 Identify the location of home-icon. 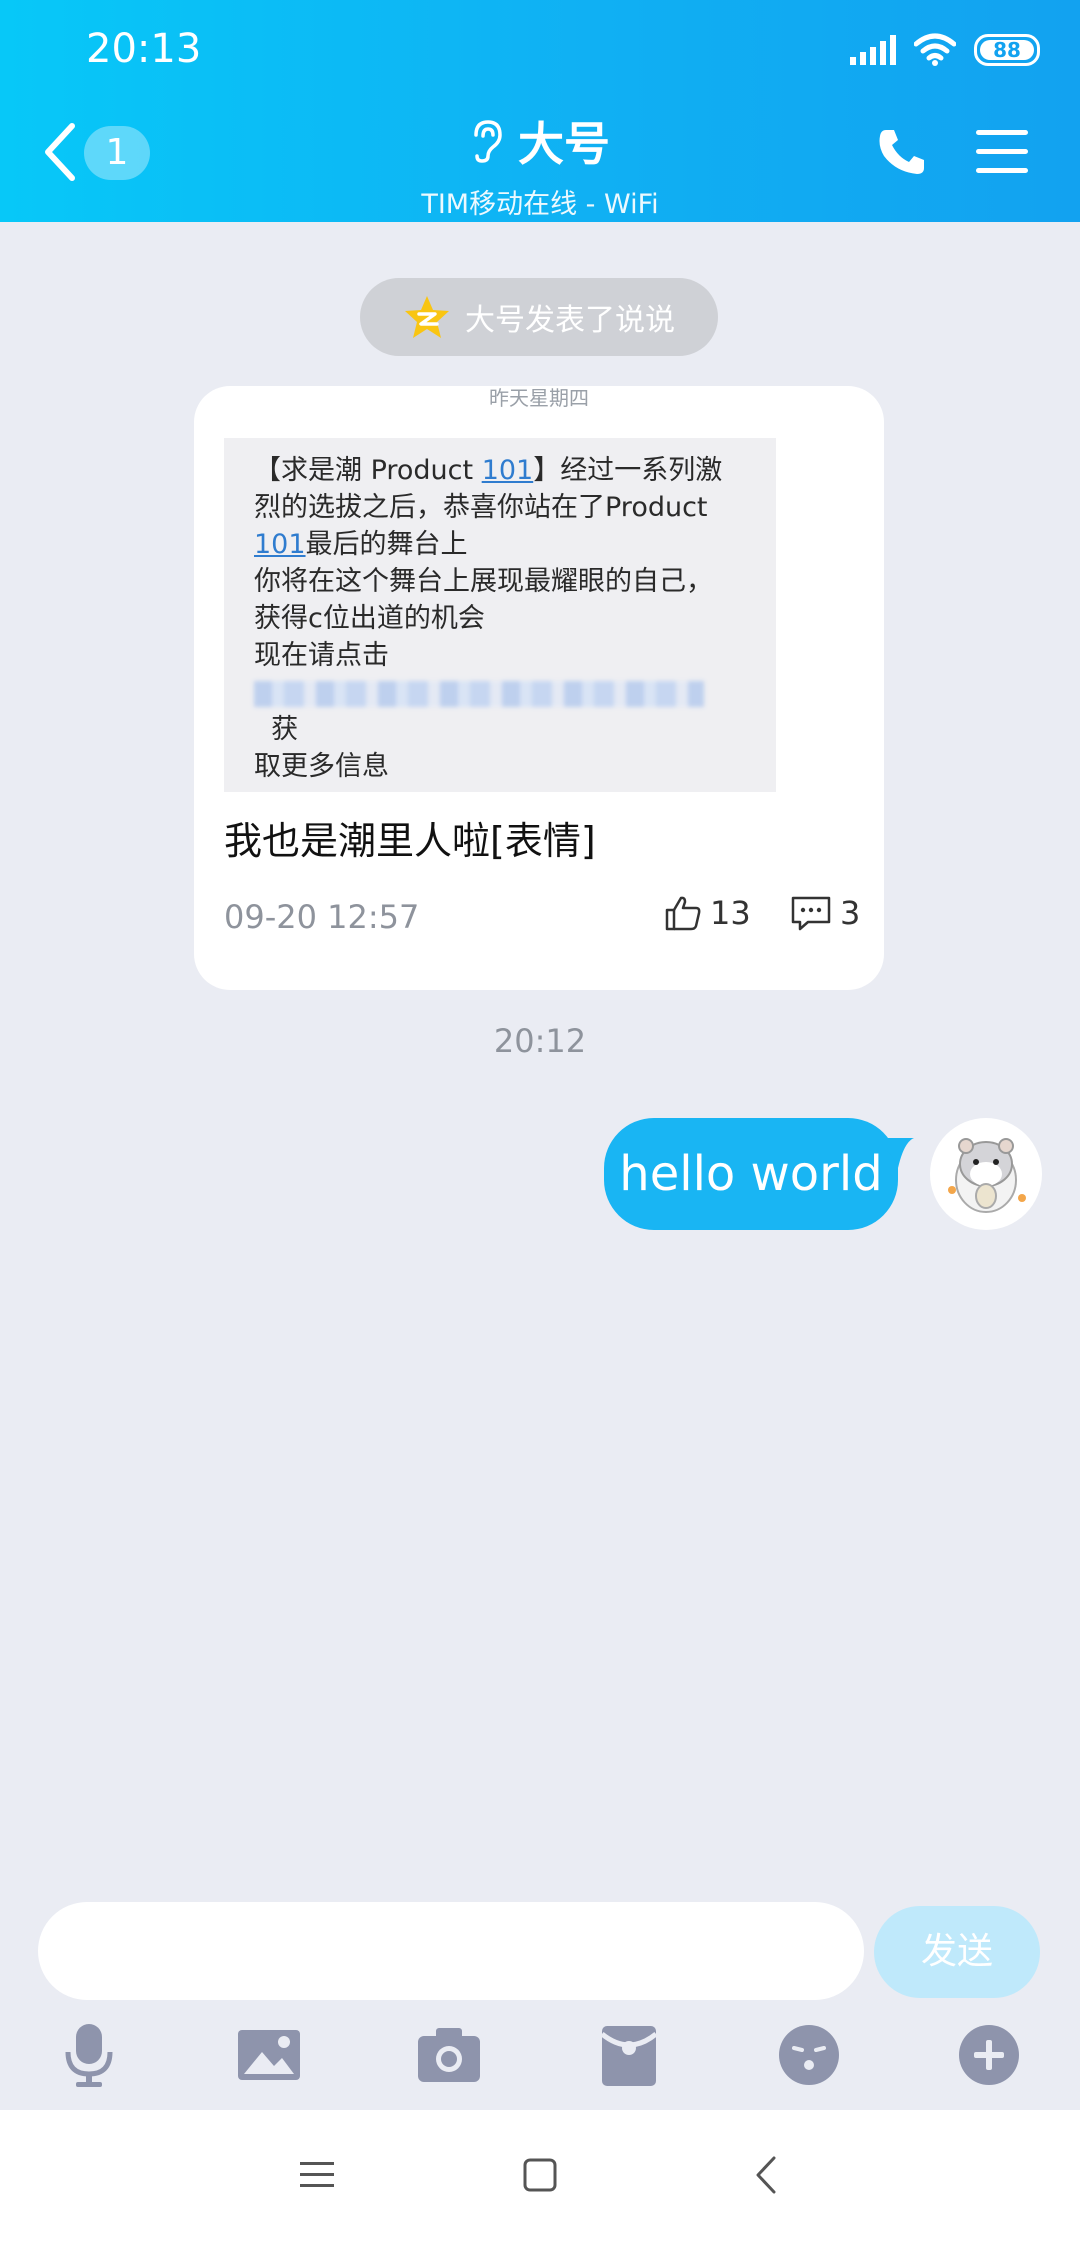
(540, 2175).